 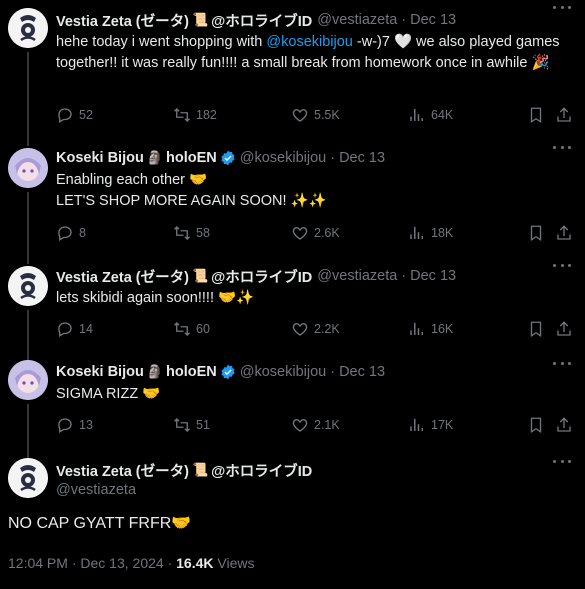 I want to click on like-button: 2.6K, so click(x=315, y=233).